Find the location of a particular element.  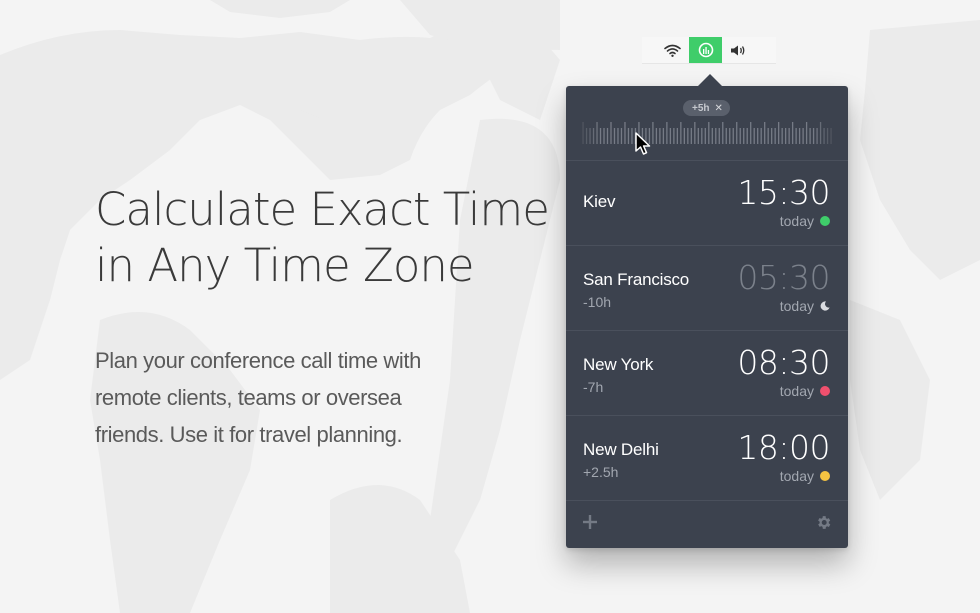

city-offset: +2.5h is located at coordinates (601, 472).